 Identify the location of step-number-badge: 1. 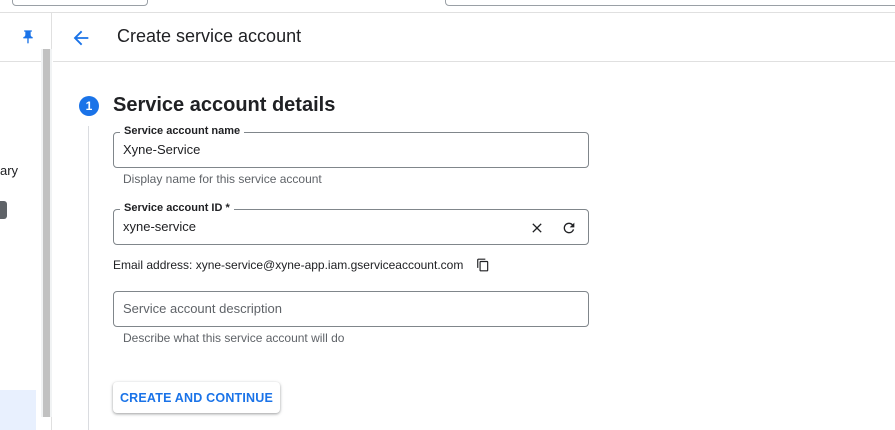
(89, 106).